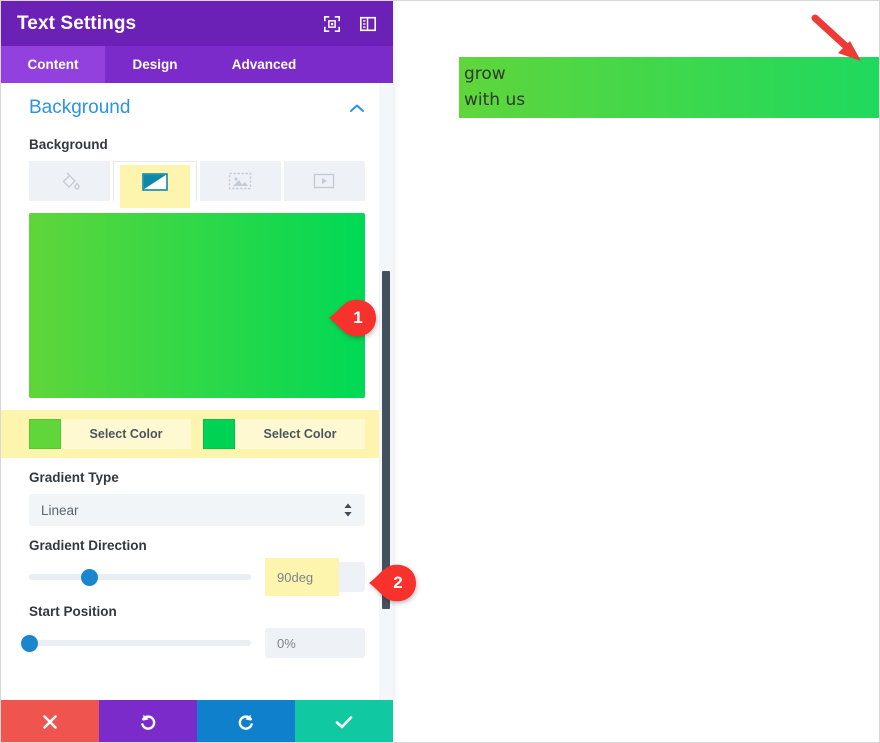  I want to click on panel-scrollbar-thumb, so click(386, 440).